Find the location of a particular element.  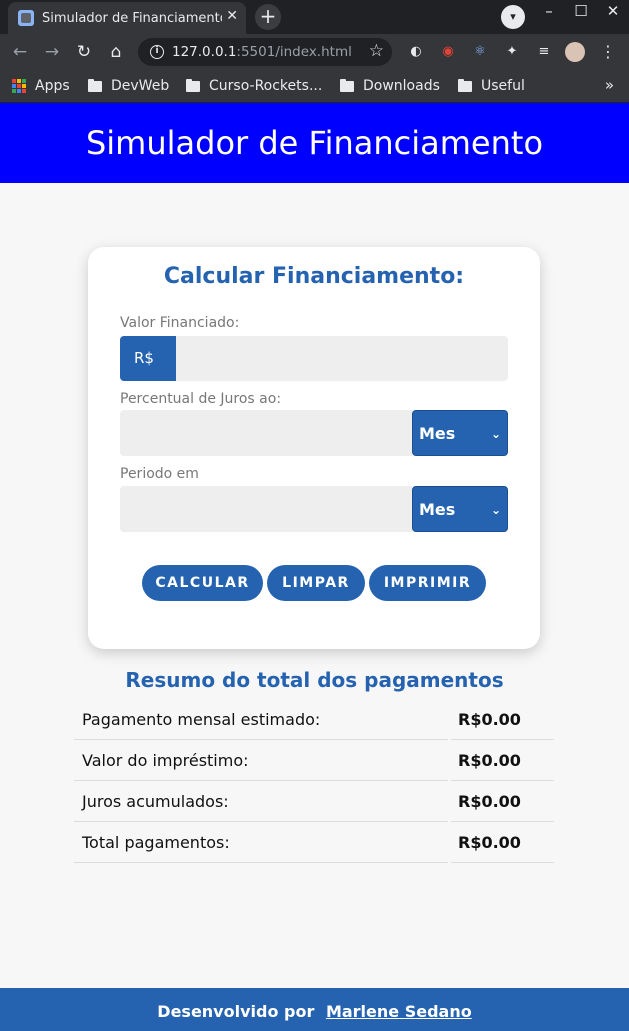

browser-menu-icon: ⋮ is located at coordinates (608, 52).